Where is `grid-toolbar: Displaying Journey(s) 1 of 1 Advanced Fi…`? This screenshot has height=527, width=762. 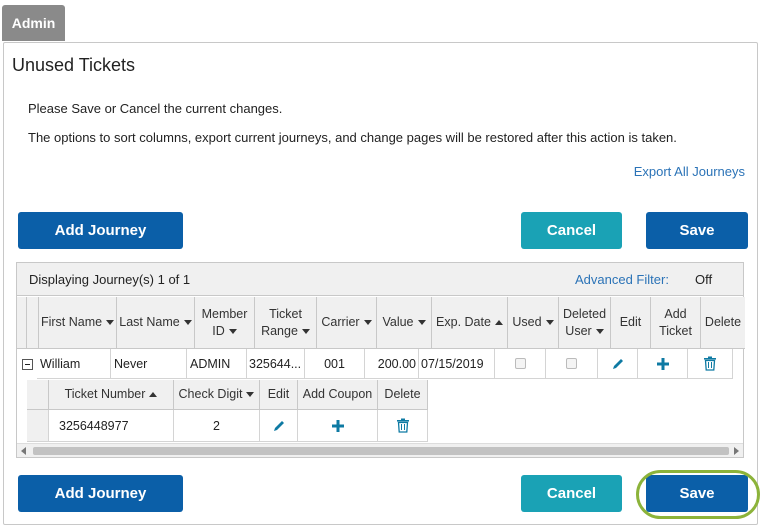
grid-toolbar: Displaying Journey(s) 1 of 1 Advanced Fi… is located at coordinates (380, 279).